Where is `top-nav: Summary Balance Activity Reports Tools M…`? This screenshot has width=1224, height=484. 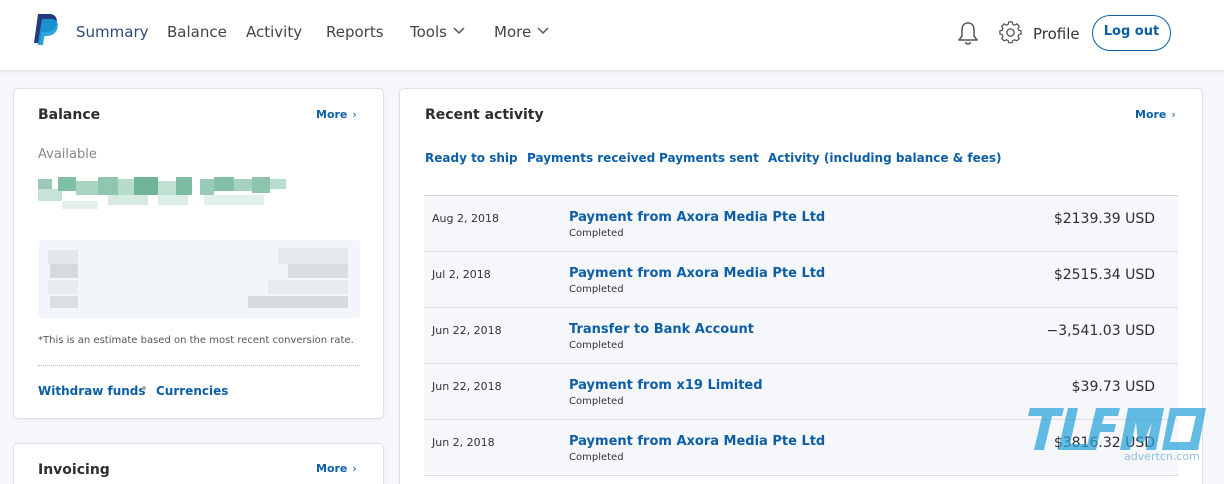 top-nav: Summary Balance Activity Reports Tools M… is located at coordinates (612, 35).